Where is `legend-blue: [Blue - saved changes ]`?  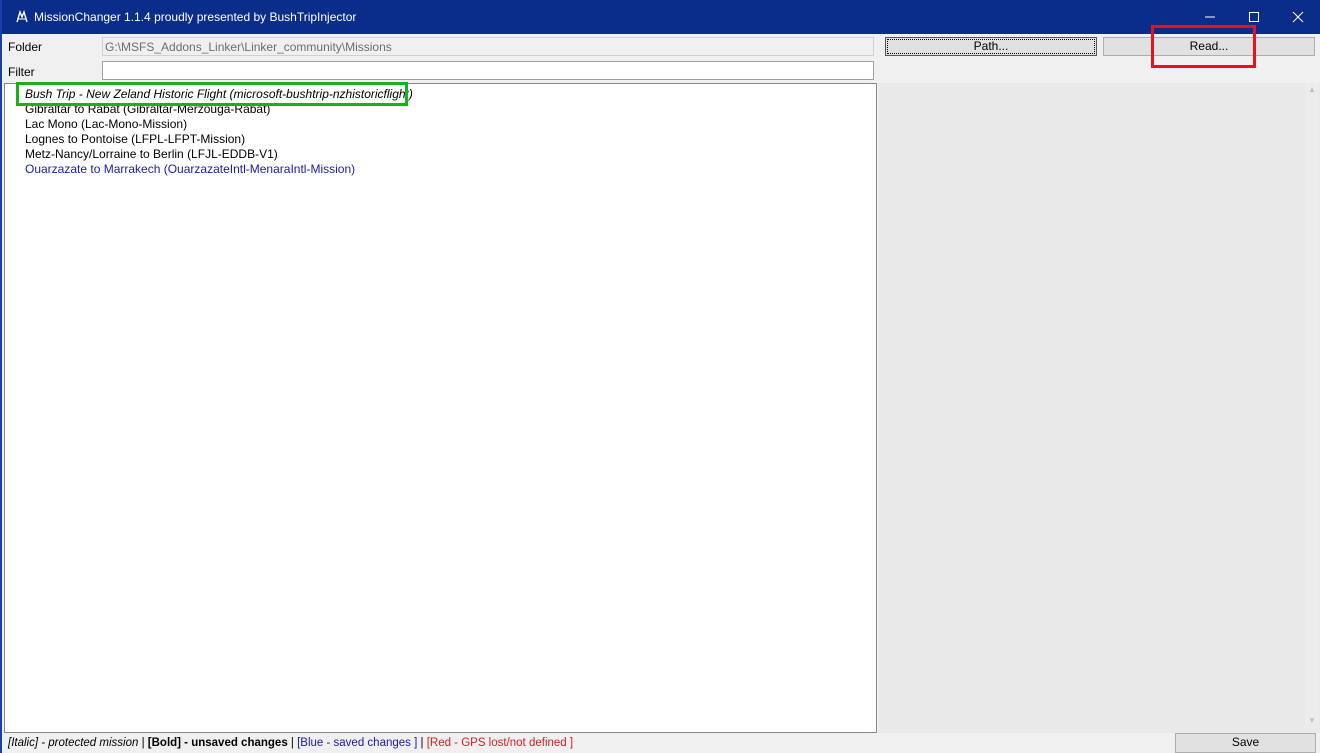
legend-blue: [Blue - saved changes ] is located at coordinates (357, 743).